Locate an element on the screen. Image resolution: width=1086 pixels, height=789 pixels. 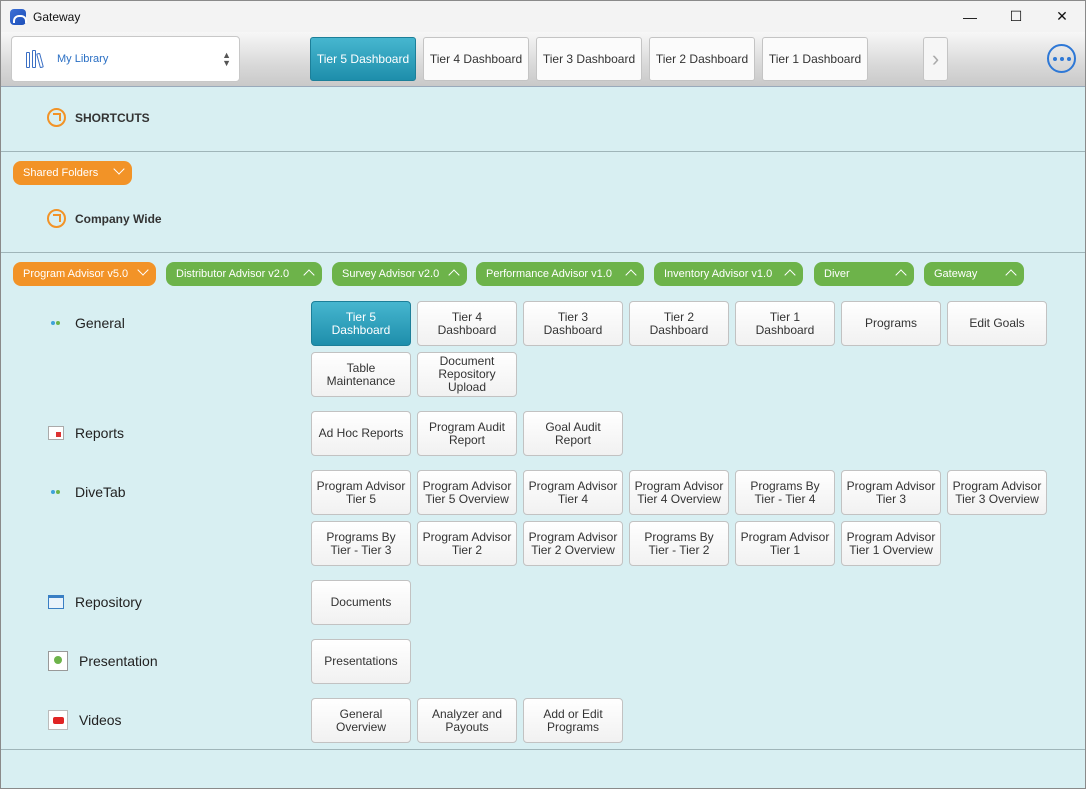
more-options-icon is located at coordinates (1061, 58).